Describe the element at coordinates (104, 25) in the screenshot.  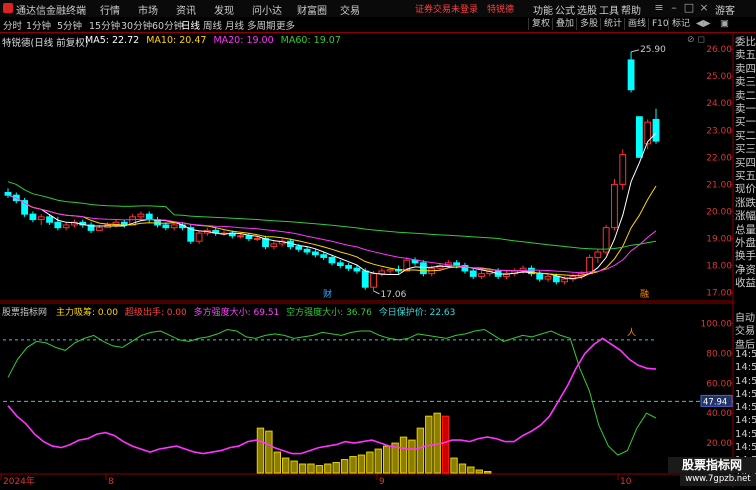
I see `tab-15min: 15分钟` at that location.